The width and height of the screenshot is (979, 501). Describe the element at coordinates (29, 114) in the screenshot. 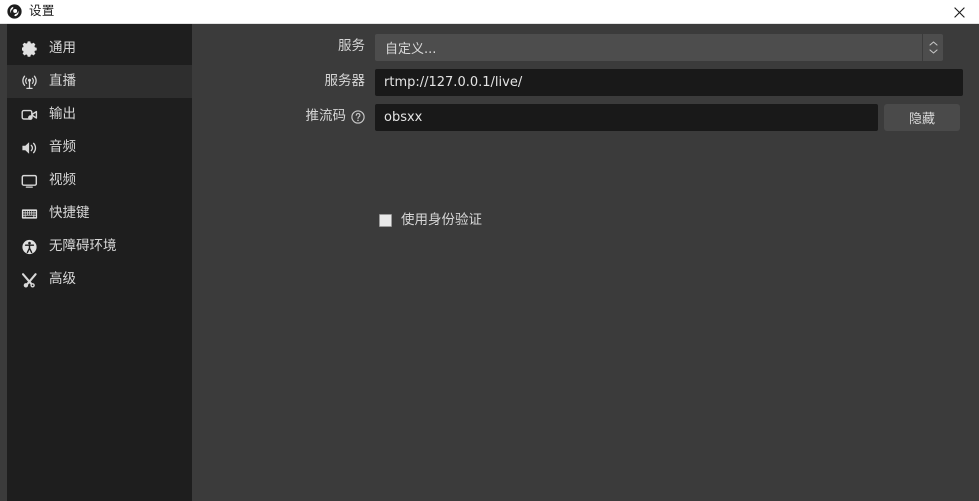

I see `video-camera-icon` at that location.